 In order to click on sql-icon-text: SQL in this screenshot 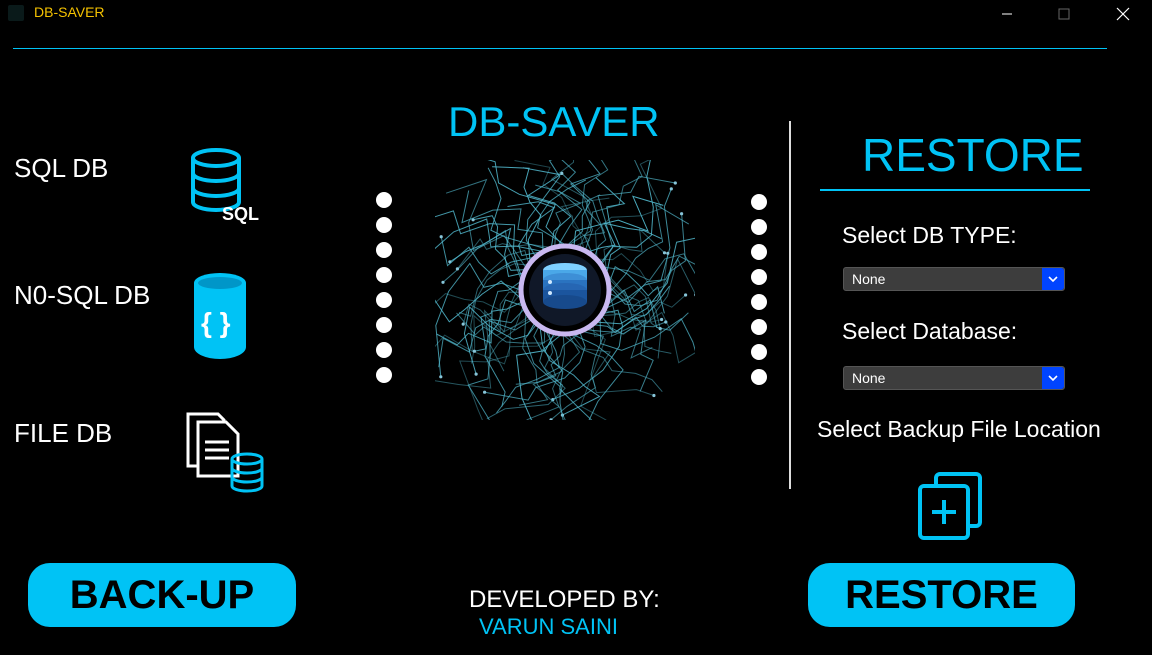, I will do `click(241, 214)`.